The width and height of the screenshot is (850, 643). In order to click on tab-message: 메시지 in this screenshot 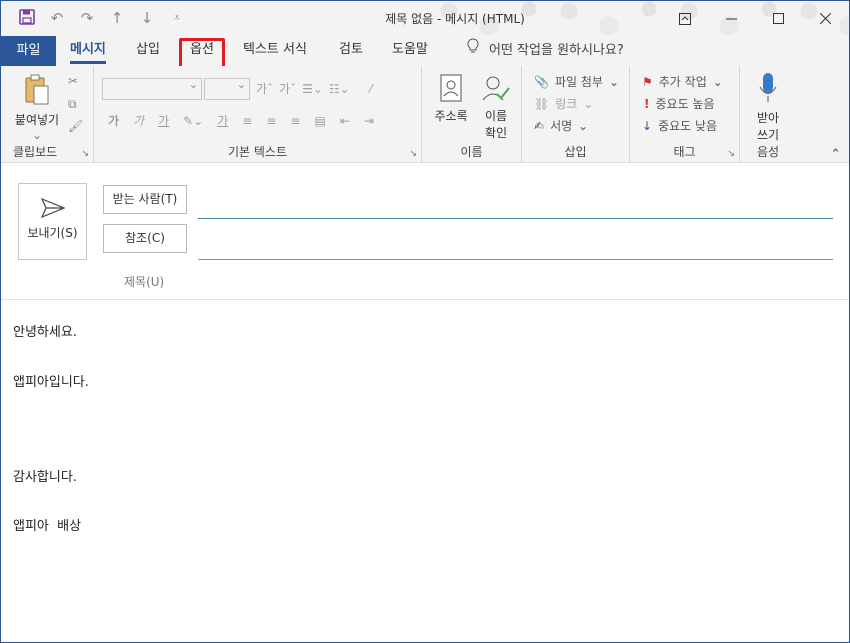, I will do `click(88, 51)`.